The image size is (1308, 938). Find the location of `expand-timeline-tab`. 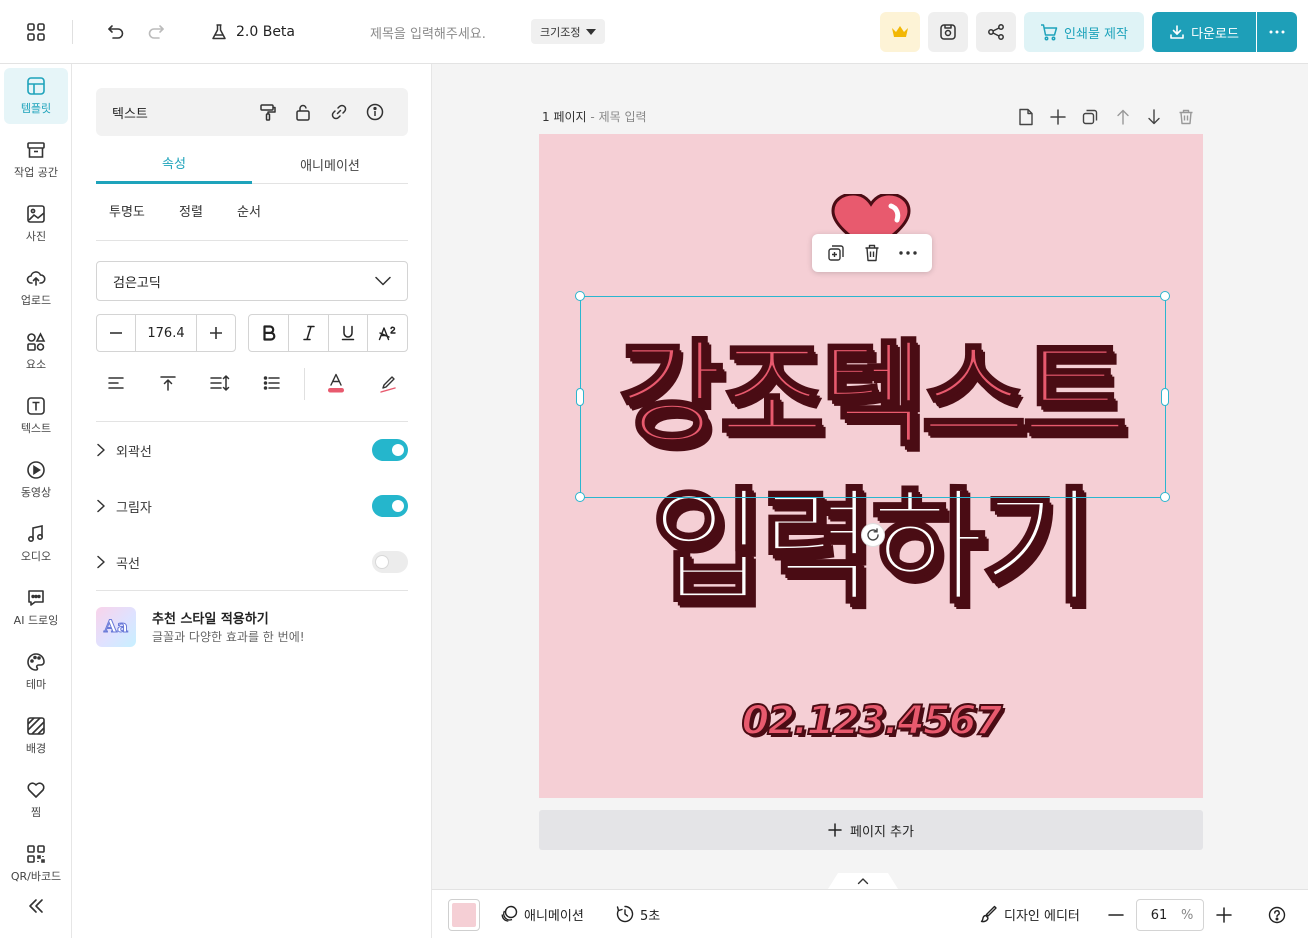

expand-timeline-tab is located at coordinates (863, 881).